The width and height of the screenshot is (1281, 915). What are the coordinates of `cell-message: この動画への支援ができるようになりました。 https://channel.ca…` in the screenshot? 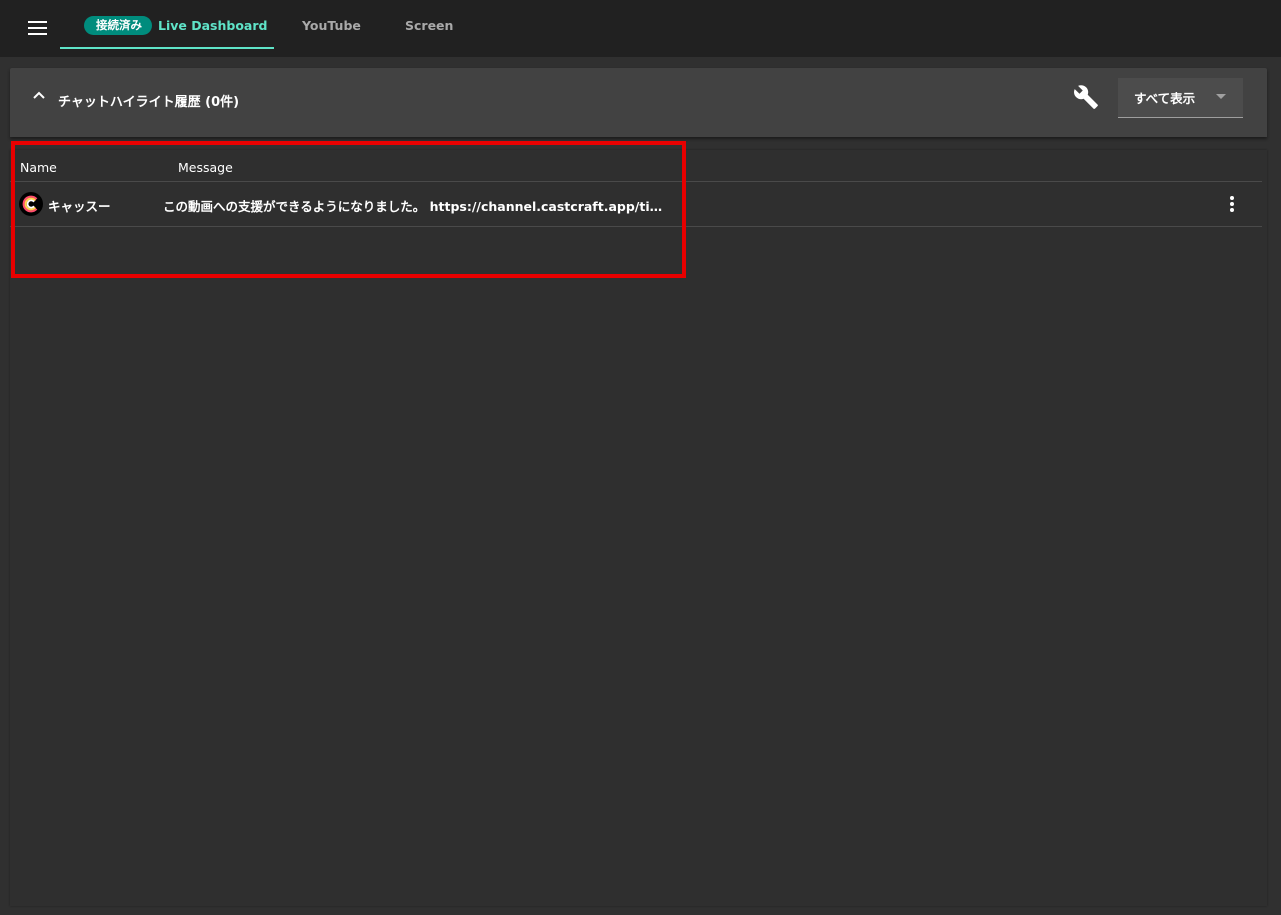 It's located at (413, 206).